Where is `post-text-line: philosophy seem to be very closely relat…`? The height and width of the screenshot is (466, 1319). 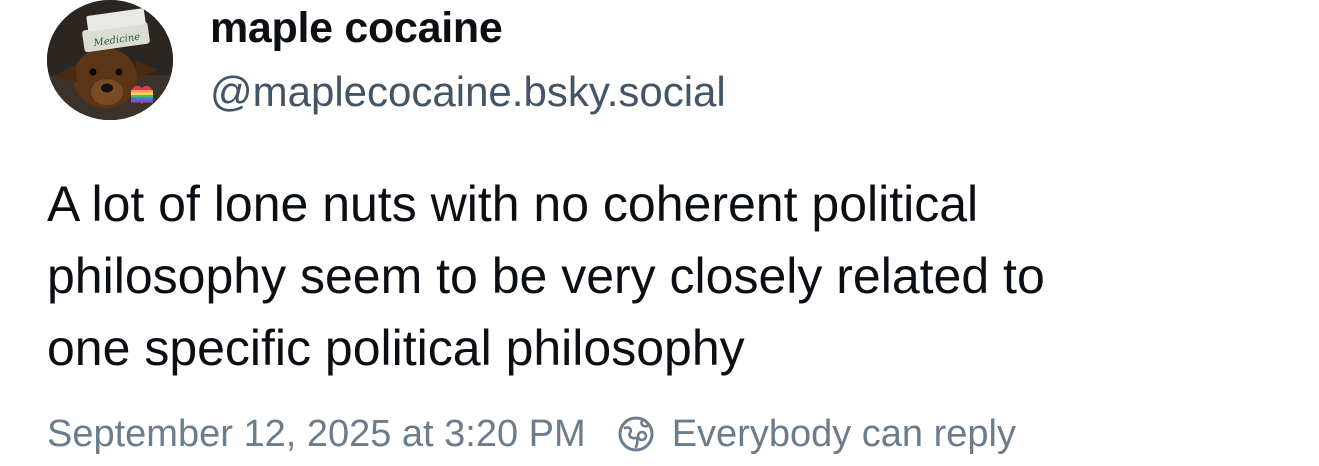
post-text-line: philosophy seem to be very closely relat… is located at coordinates (546, 276).